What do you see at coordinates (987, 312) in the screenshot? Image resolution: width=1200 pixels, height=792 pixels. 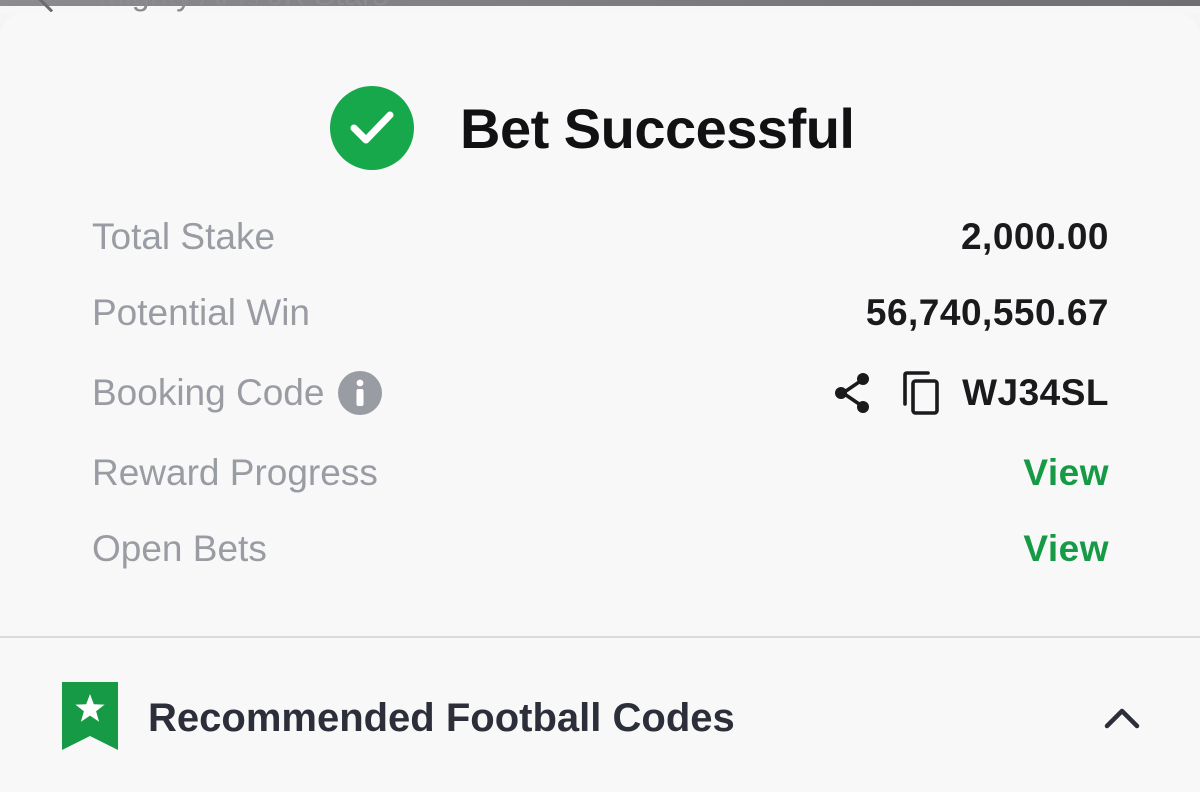 I see `potential-win-value: 56,740,550.67` at bounding box center [987, 312].